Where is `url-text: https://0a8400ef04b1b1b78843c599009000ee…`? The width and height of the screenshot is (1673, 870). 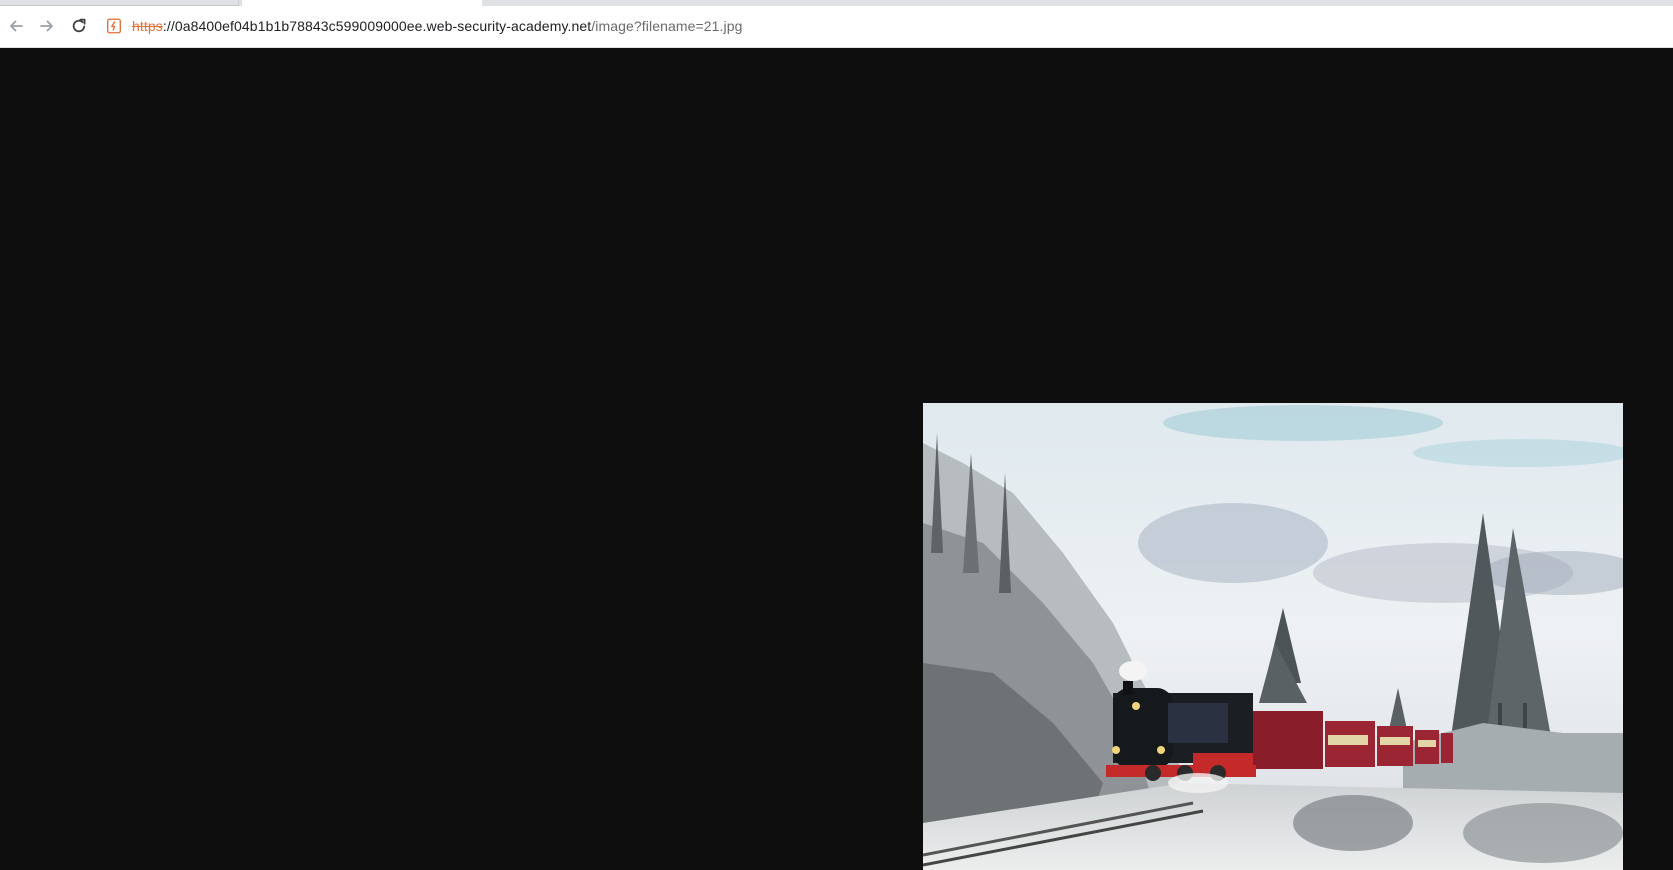
url-text: https://0a8400ef04b1b1b78843c599009000ee… is located at coordinates (437, 26).